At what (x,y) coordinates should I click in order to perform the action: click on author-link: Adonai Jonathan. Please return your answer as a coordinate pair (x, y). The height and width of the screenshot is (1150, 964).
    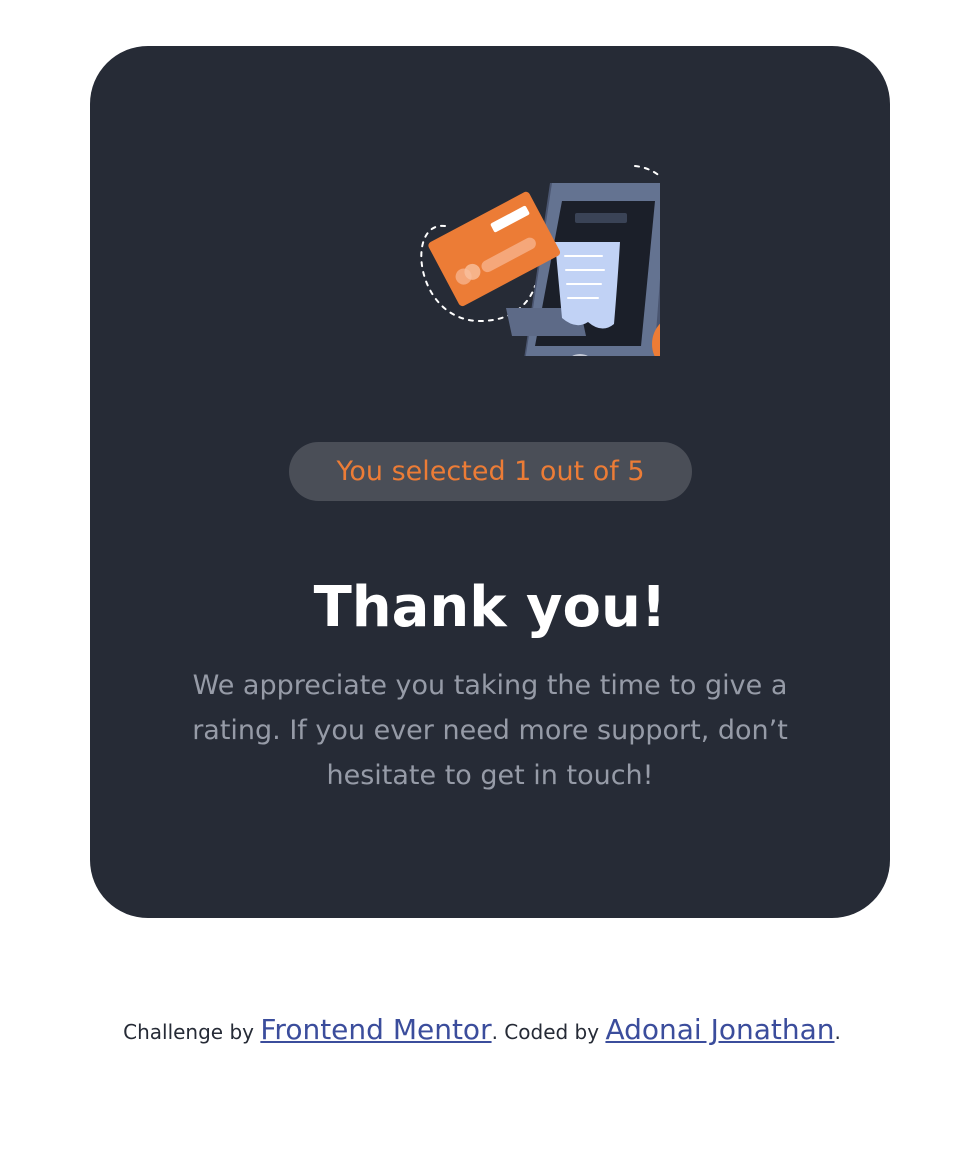
    Looking at the image, I should click on (719, 1029).